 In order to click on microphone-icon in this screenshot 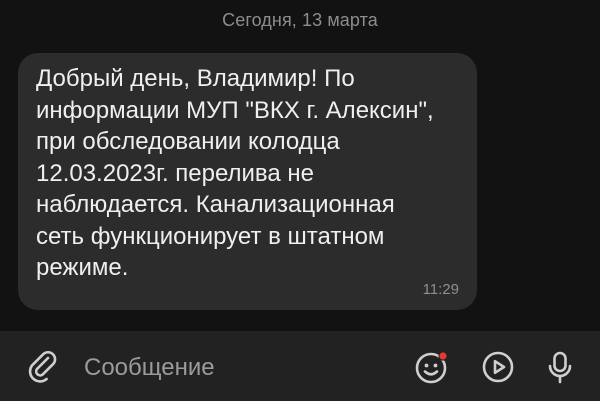, I will do `click(560, 367)`.